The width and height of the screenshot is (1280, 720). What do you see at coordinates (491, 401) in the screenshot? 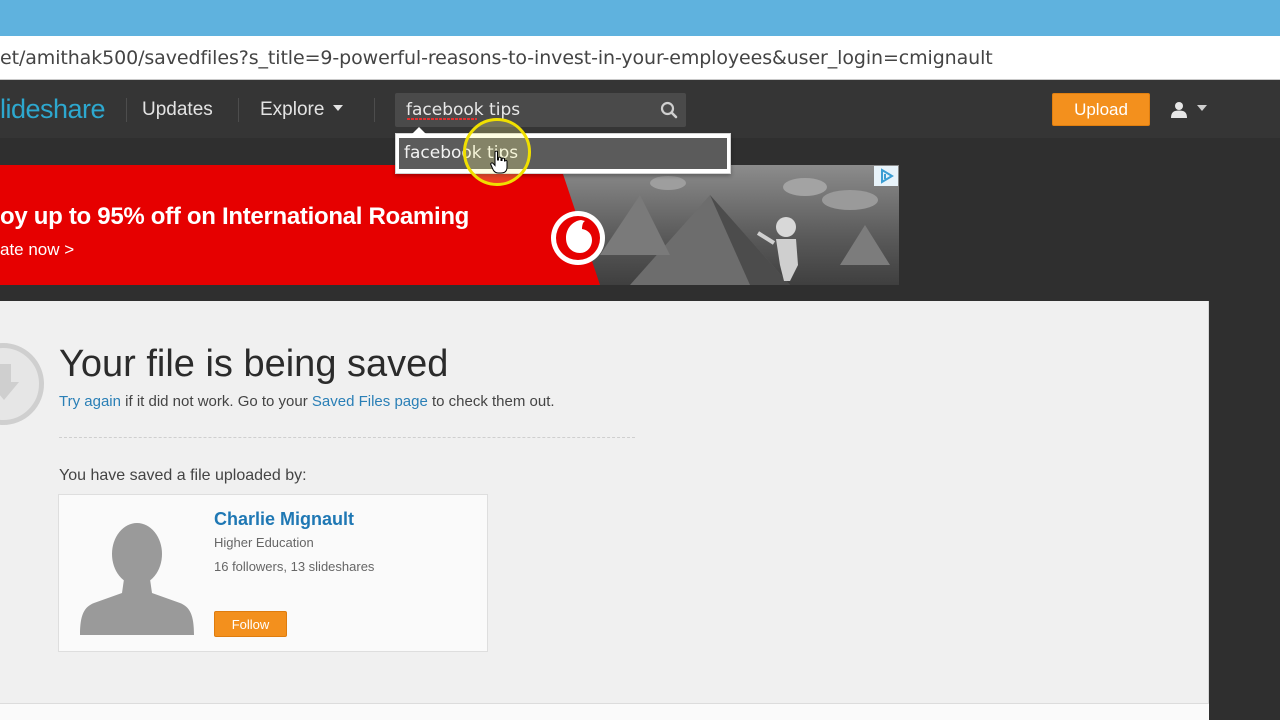
I see `instruction-text-end: to check them out.` at bounding box center [491, 401].